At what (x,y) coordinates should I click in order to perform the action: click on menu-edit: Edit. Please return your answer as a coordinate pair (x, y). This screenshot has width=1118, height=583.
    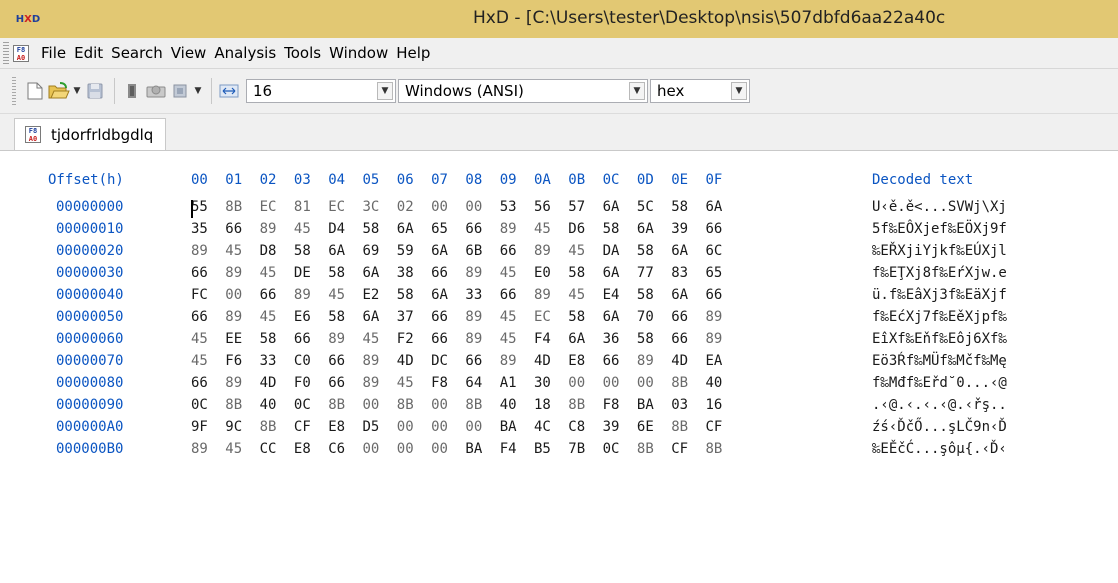
    Looking at the image, I should click on (88, 53).